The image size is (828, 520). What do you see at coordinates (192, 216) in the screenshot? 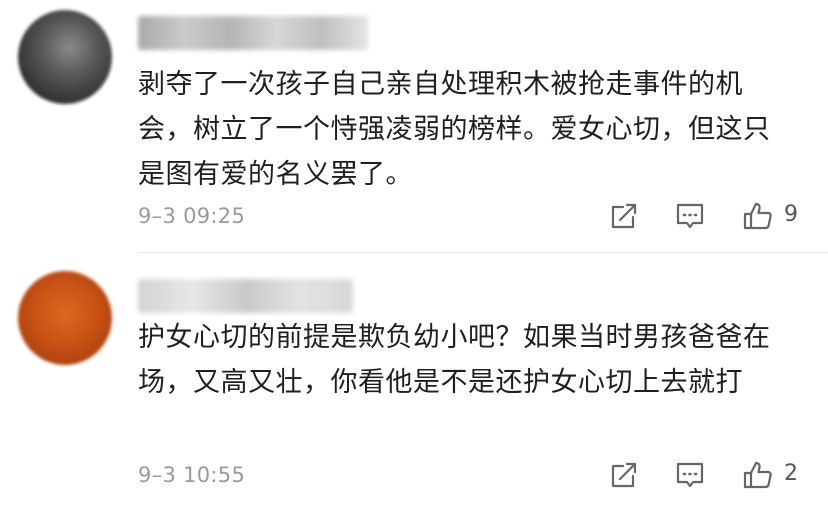
I see `comment-timestamp: 9–3 09:25` at bounding box center [192, 216].